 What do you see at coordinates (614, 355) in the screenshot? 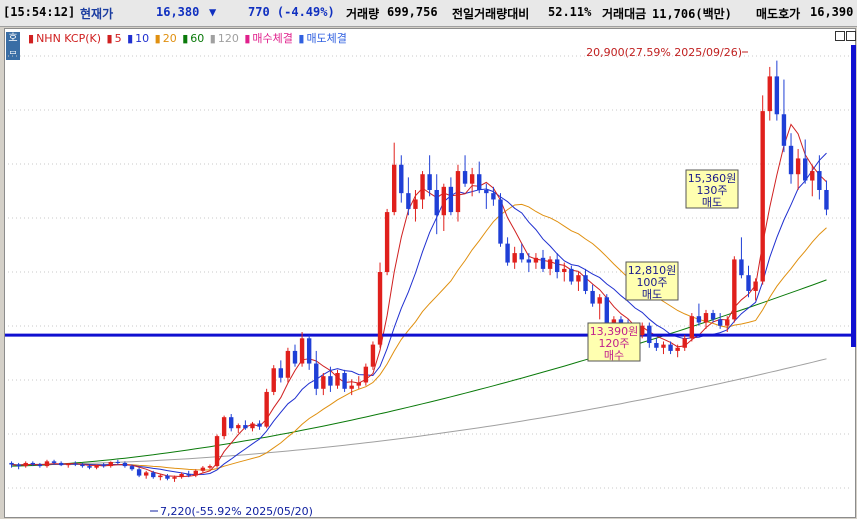
I see `buy-fill-1-side: 매수` at bounding box center [614, 355].